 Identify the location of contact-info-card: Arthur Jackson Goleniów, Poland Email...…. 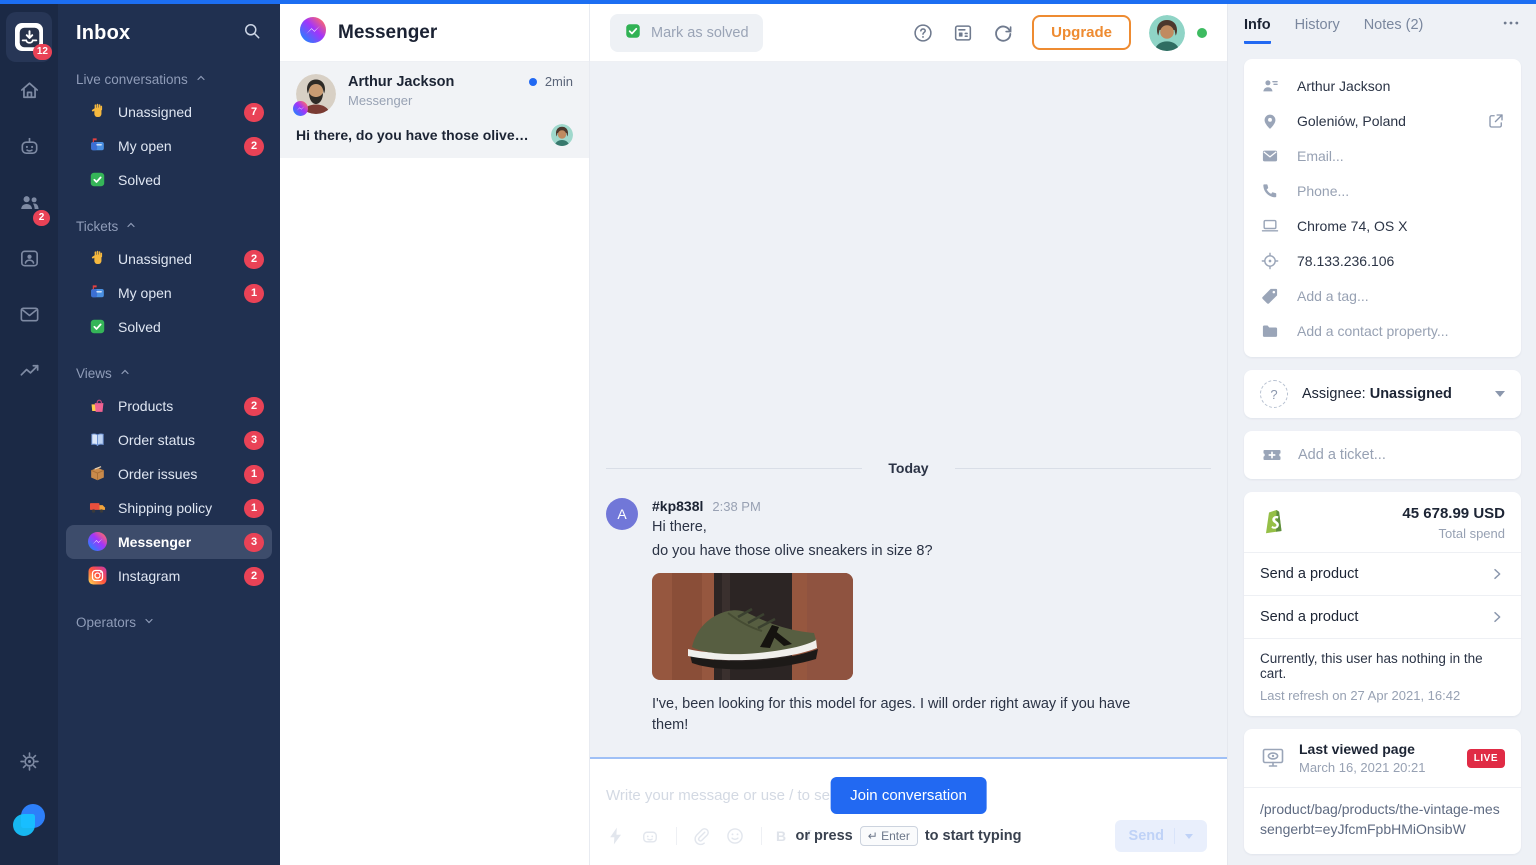
(1382, 208).